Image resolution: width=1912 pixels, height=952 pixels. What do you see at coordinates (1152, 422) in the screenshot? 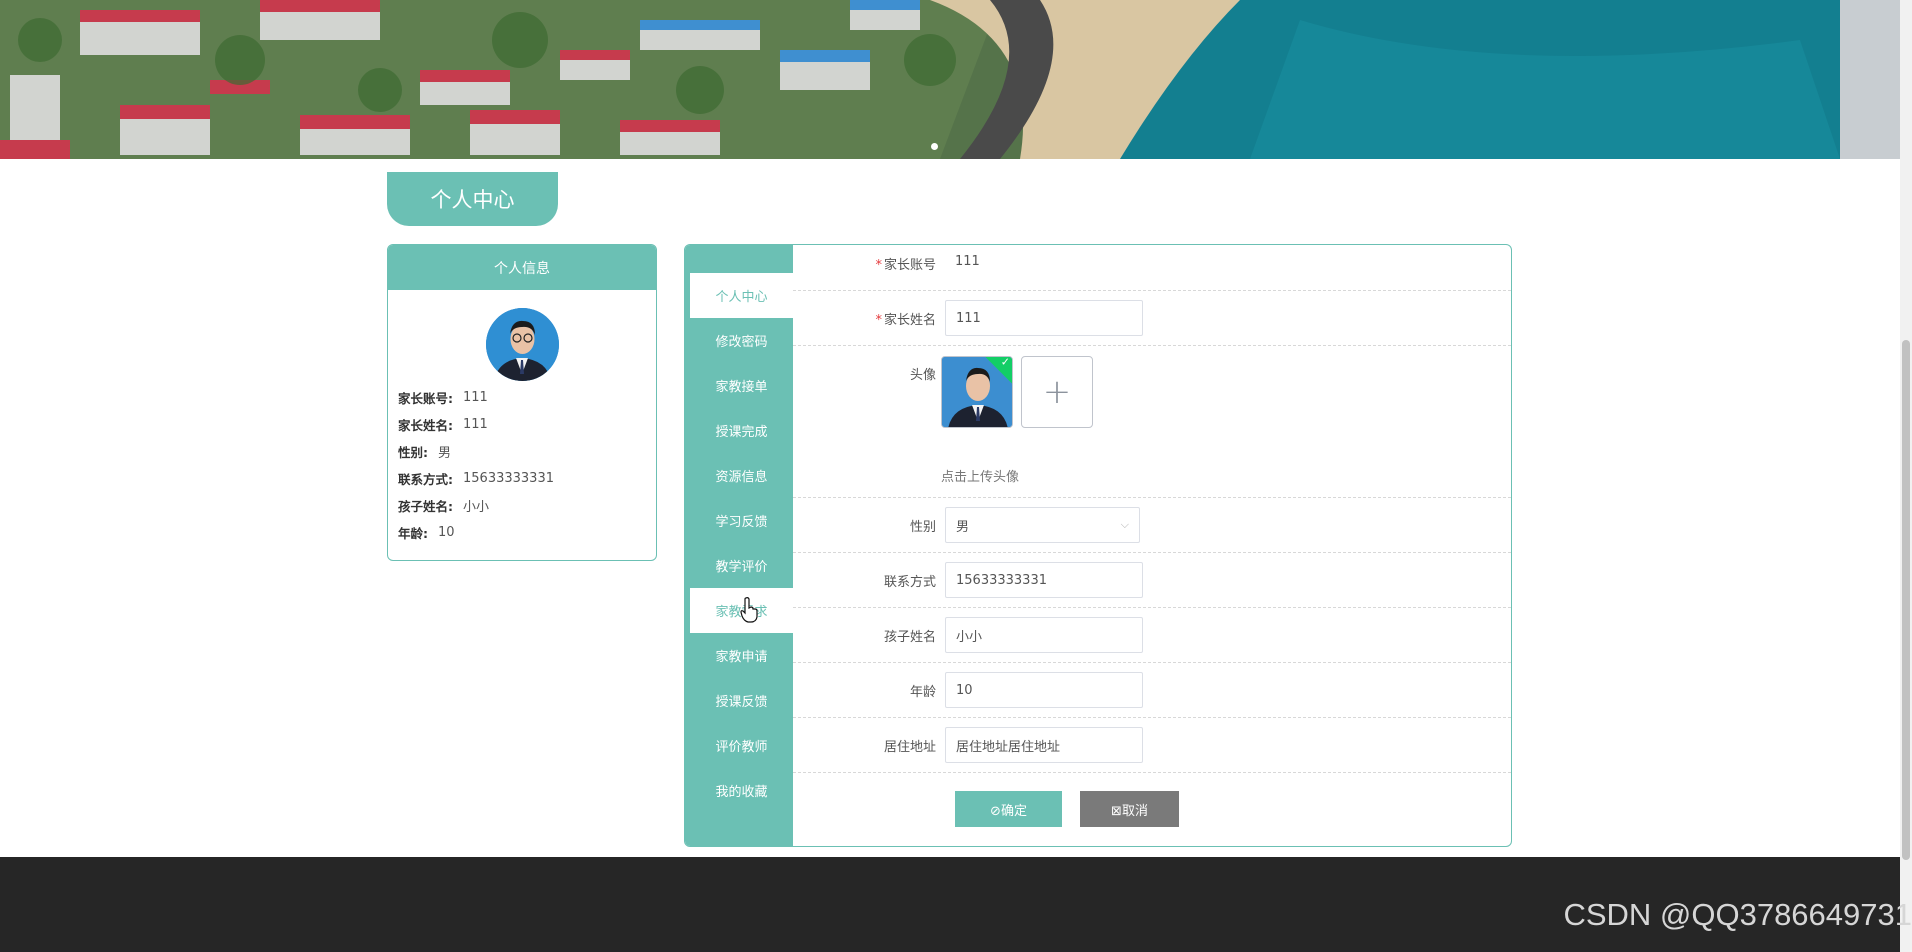
I see `form-row-avatar: 头像 ✓ + 点击上传头像` at bounding box center [1152, 422].